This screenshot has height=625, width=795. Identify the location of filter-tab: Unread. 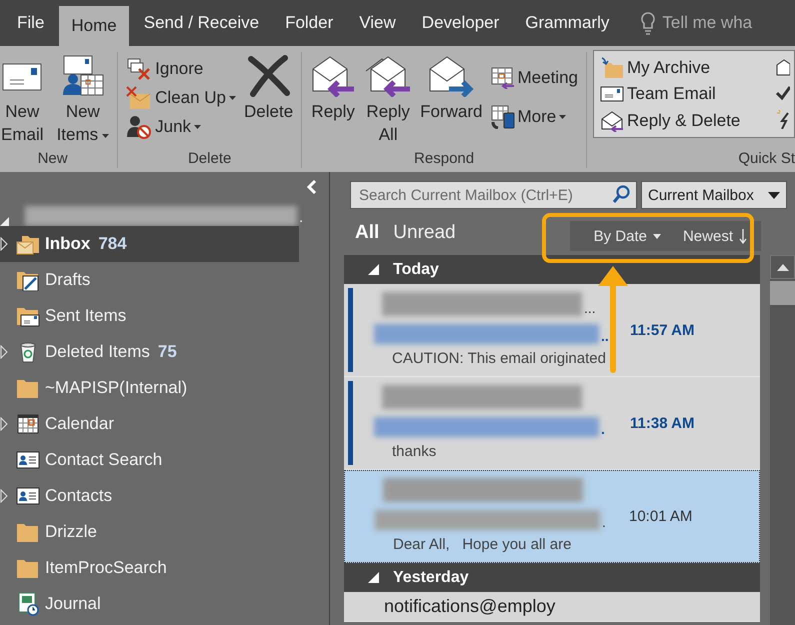
(424, 233).